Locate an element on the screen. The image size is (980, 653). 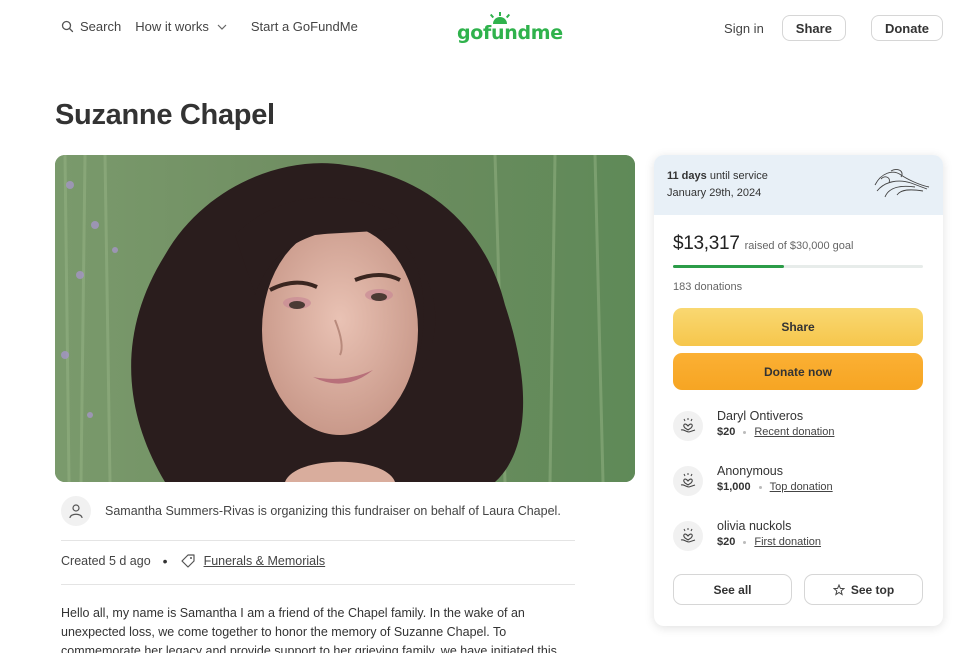
donor-name: Daryl Ontiveros is located at coordinates (760, 416).